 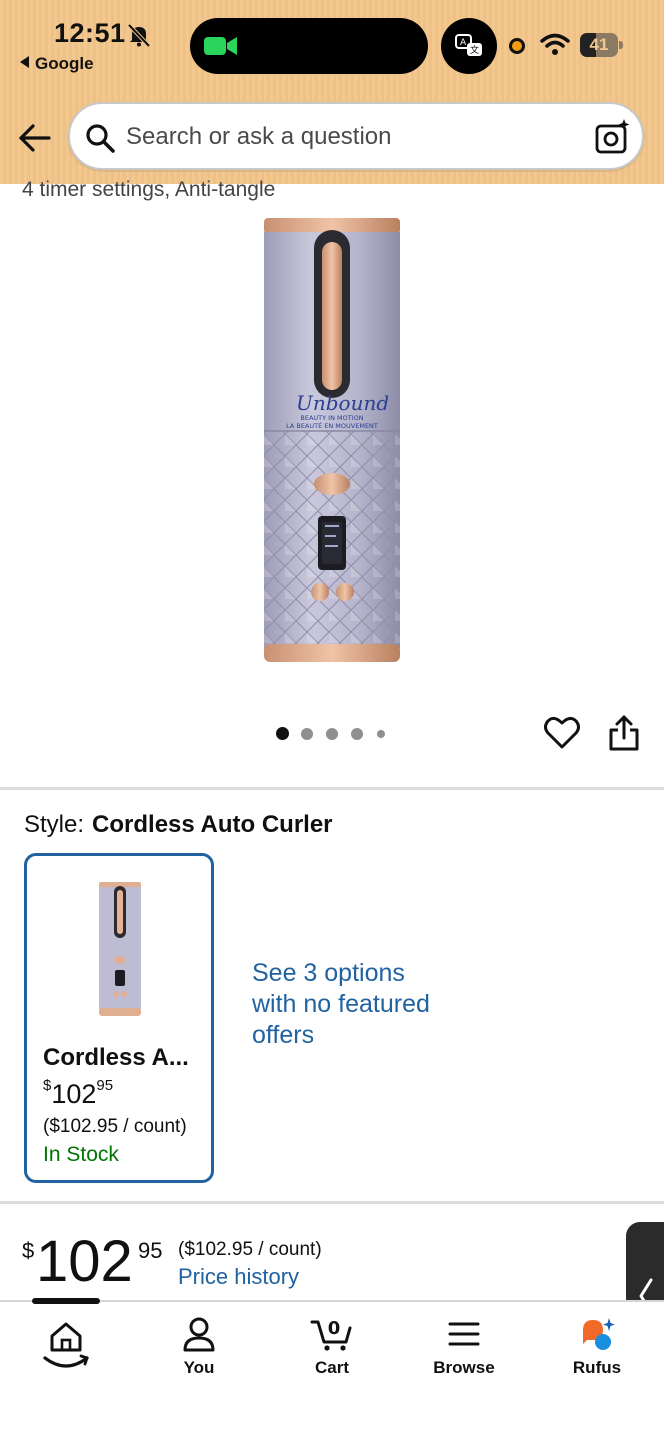 I want to click on cart-icon: 0, so click(x=331, y=1334).